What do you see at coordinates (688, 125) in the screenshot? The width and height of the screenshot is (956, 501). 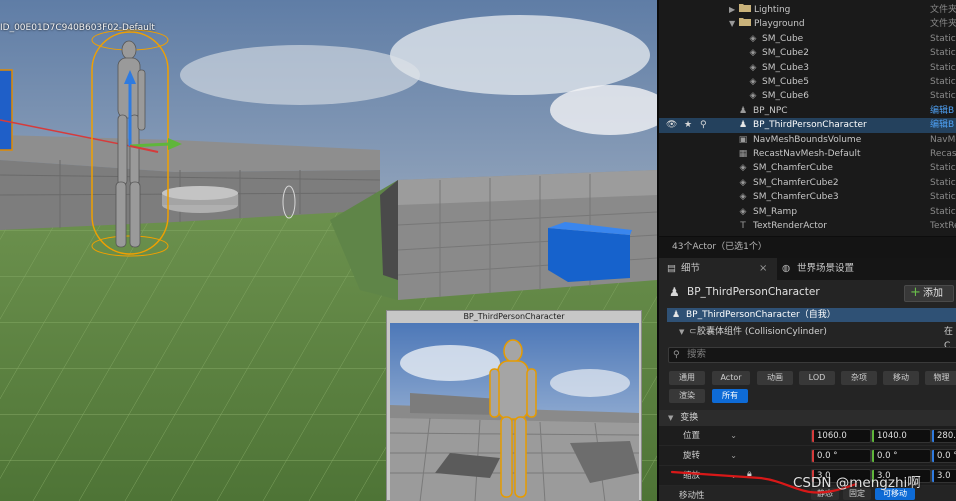 I see `favorite-star-icon: ★` at bounding box center [688, 125].